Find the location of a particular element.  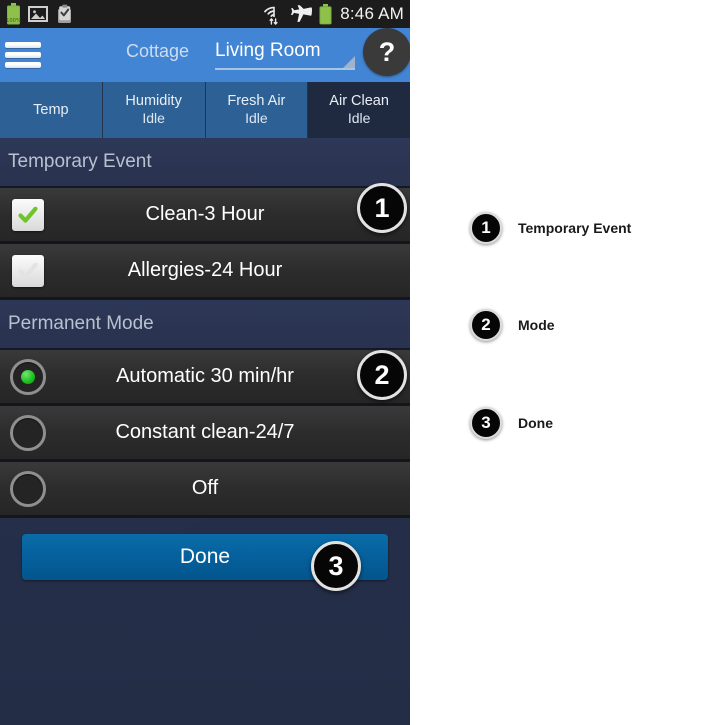

section-header-temporary-event: Temporary Event is located at coordinates (205, 163).